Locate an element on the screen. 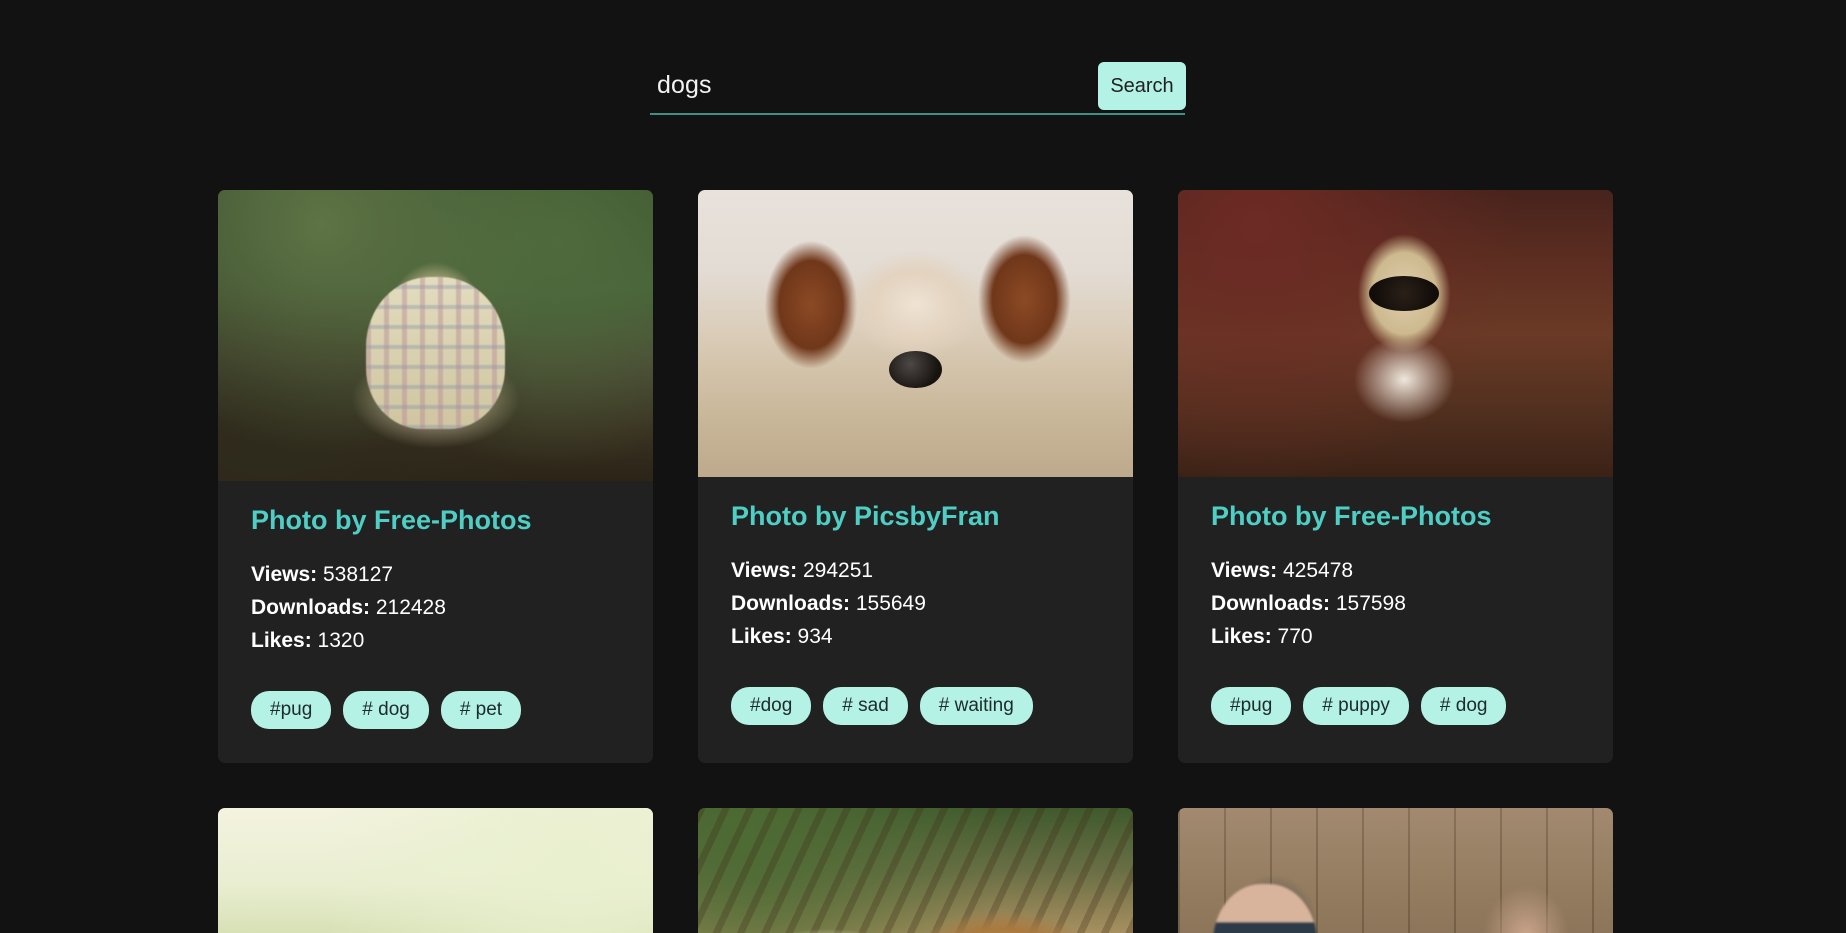 Image resolution: width=1846 pixels, height=933 pixels. search-button: Search is located at coordinates (1142, 86).